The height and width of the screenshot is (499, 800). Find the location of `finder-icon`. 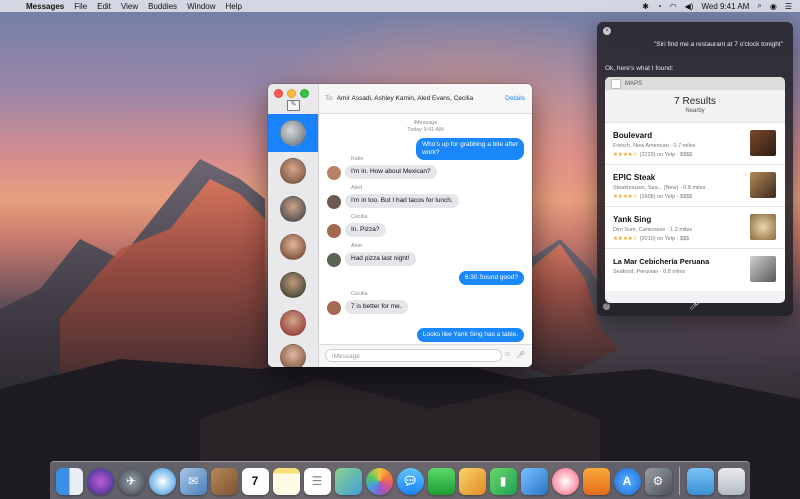

finder-icon is located at coordinates (69, 481).